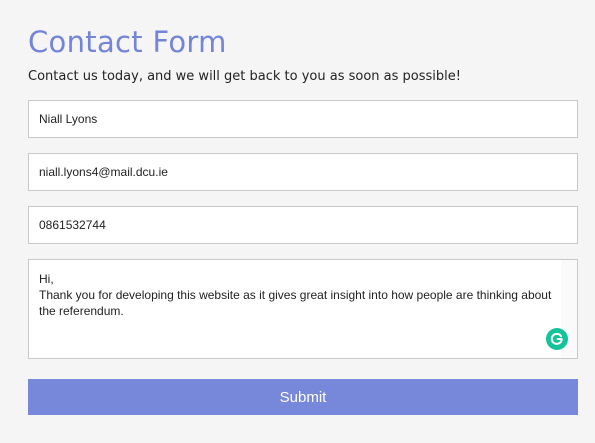  What do you see at coordinates (303, 172) in the screenshot?
I see `email-field: niall.lyons4@mail.dcu.ie` at bounding box center [303, 172].